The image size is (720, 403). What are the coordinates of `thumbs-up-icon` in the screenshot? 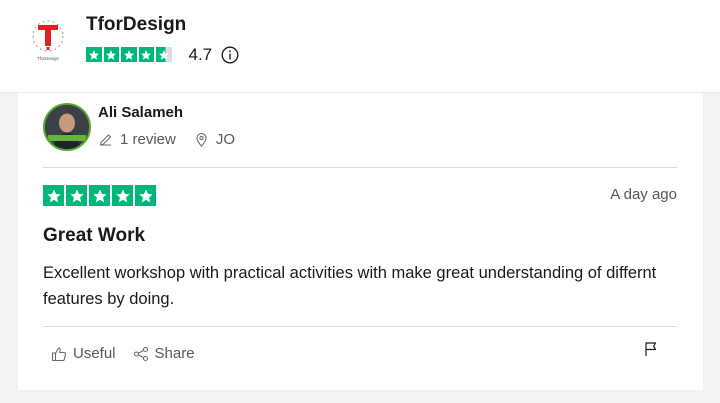 It's located at (59, 354).